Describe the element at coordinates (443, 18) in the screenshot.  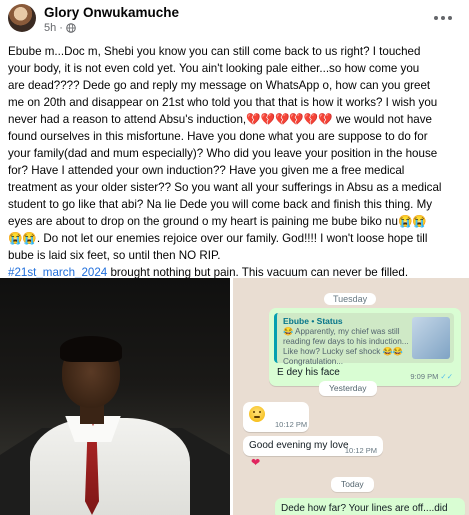
I see `more-options-icon` at that location.